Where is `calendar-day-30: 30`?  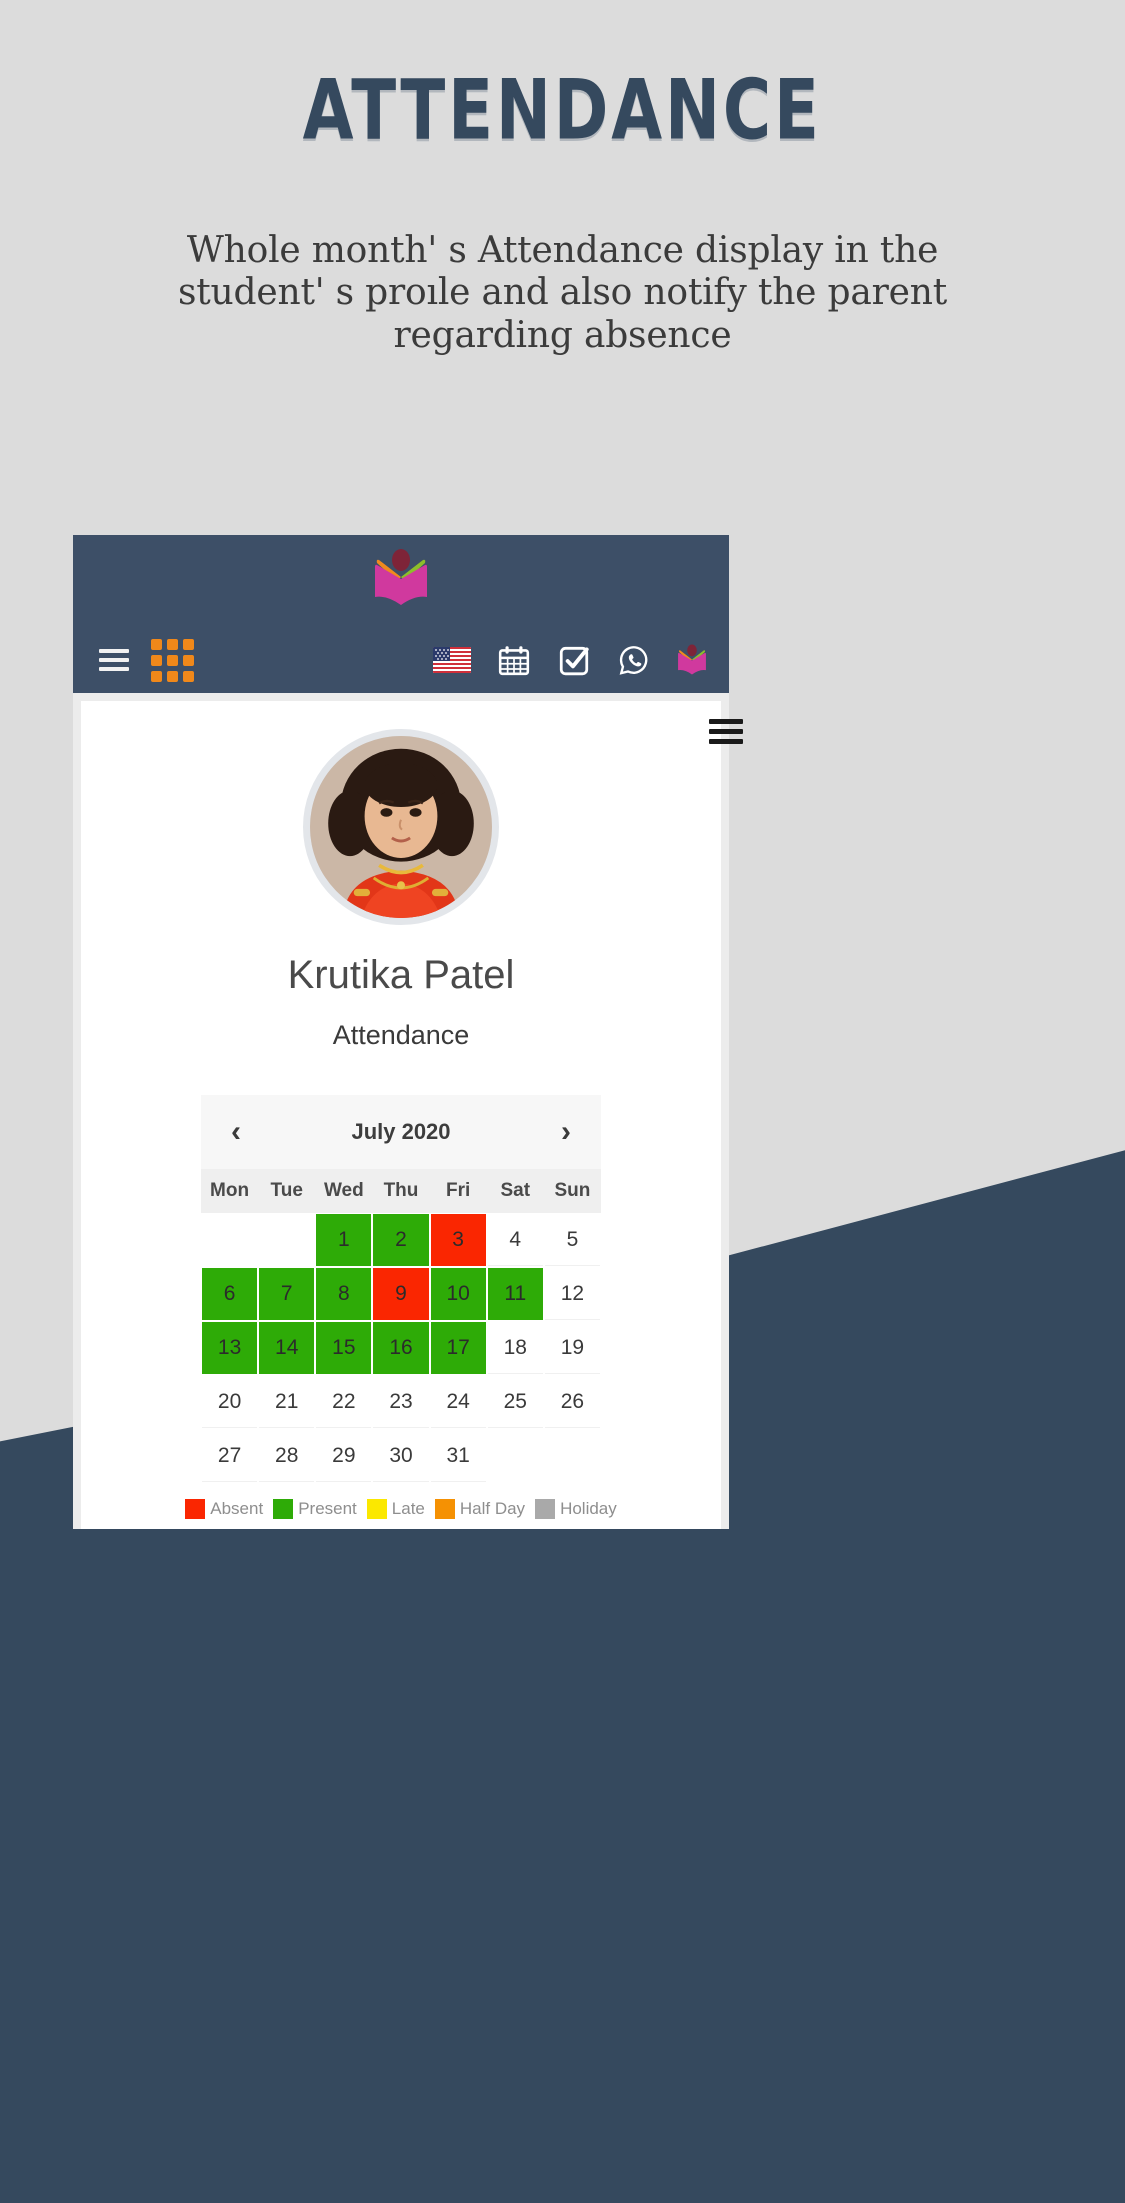
calendar-day-30: 30 is located at coordinates (401, 1456).